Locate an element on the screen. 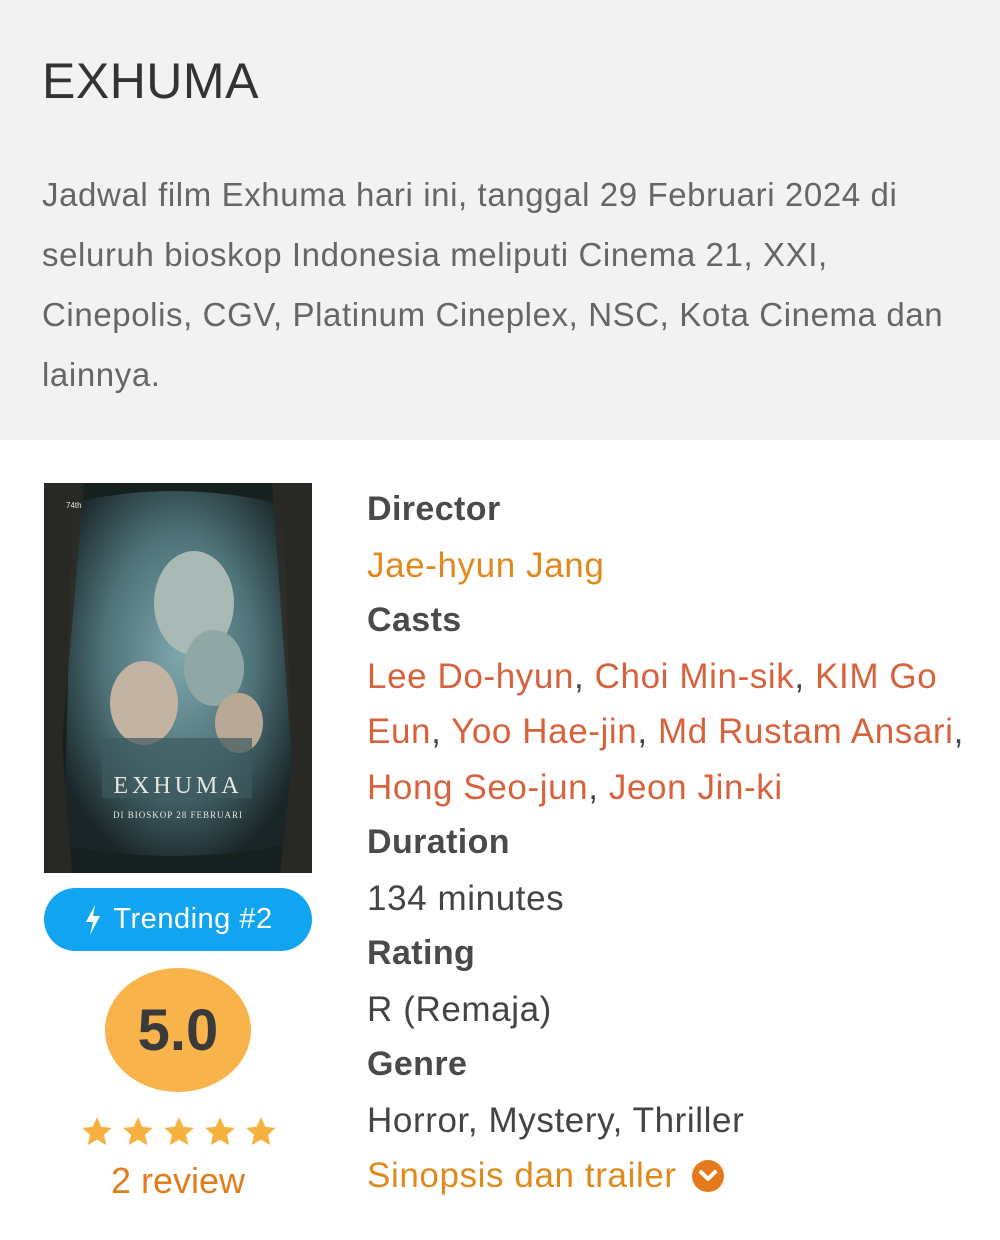 The image size is (1000, 1240). trending-label: Trending #2 is located at coordinates (193, 919).